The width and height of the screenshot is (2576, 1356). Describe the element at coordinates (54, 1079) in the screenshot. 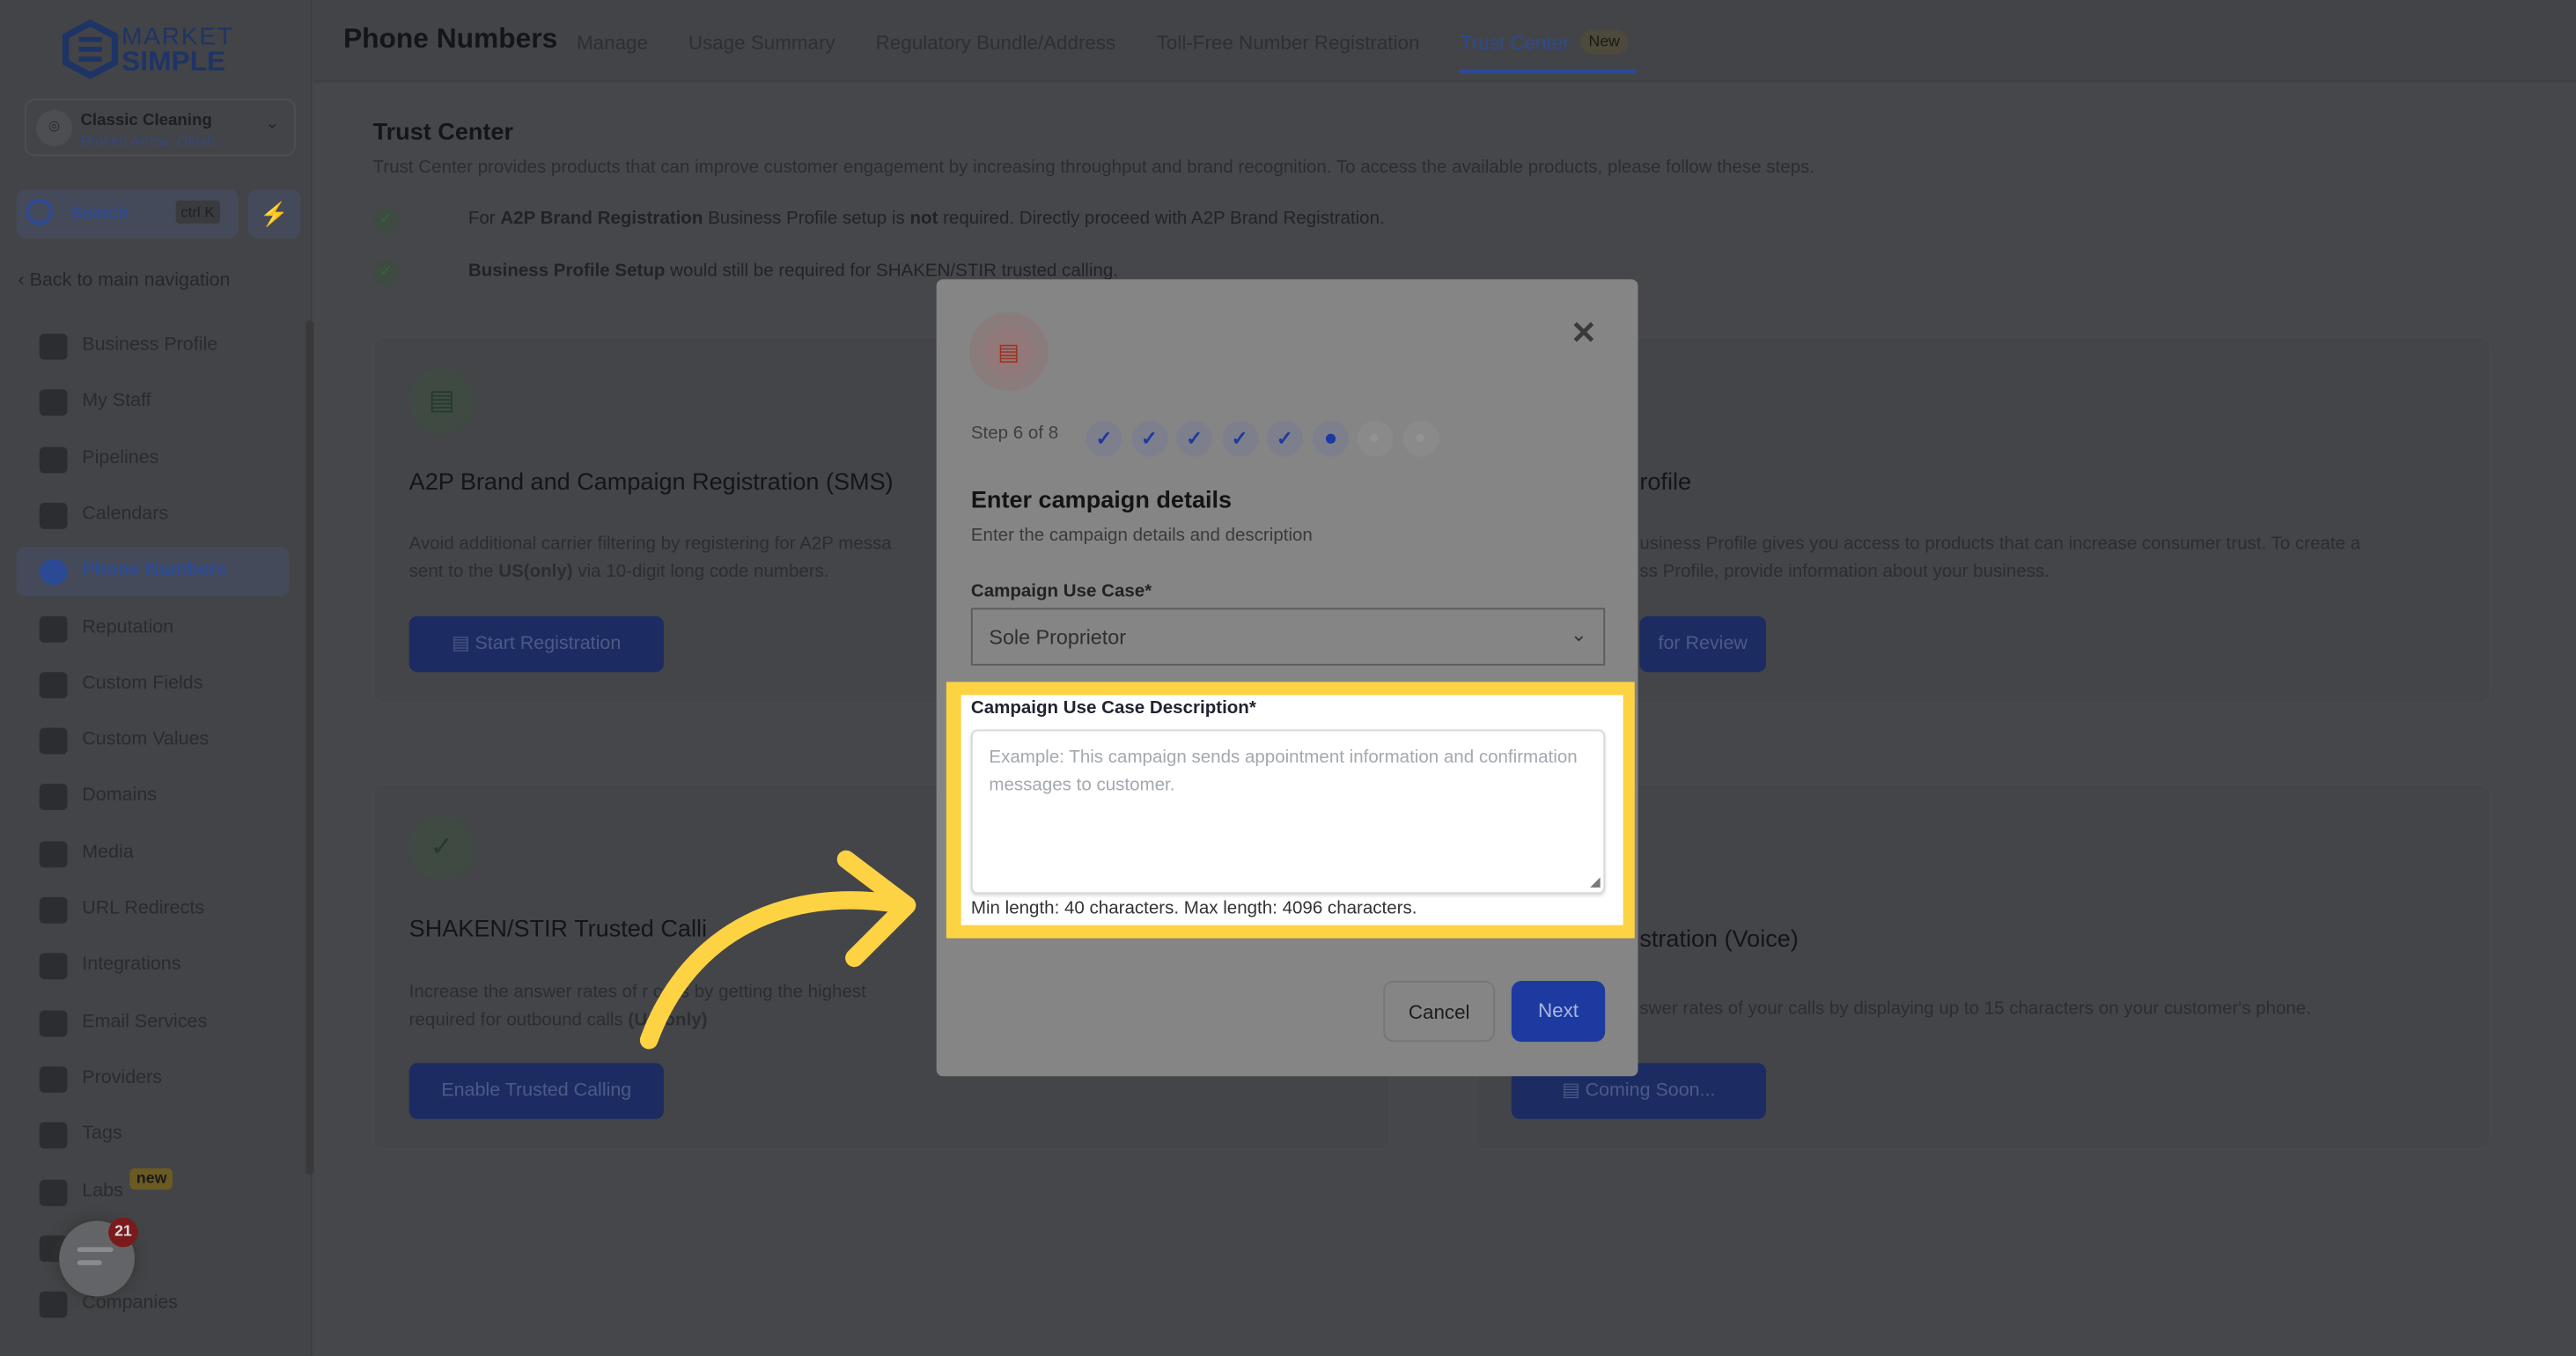

I see `providers-icon` at that location.